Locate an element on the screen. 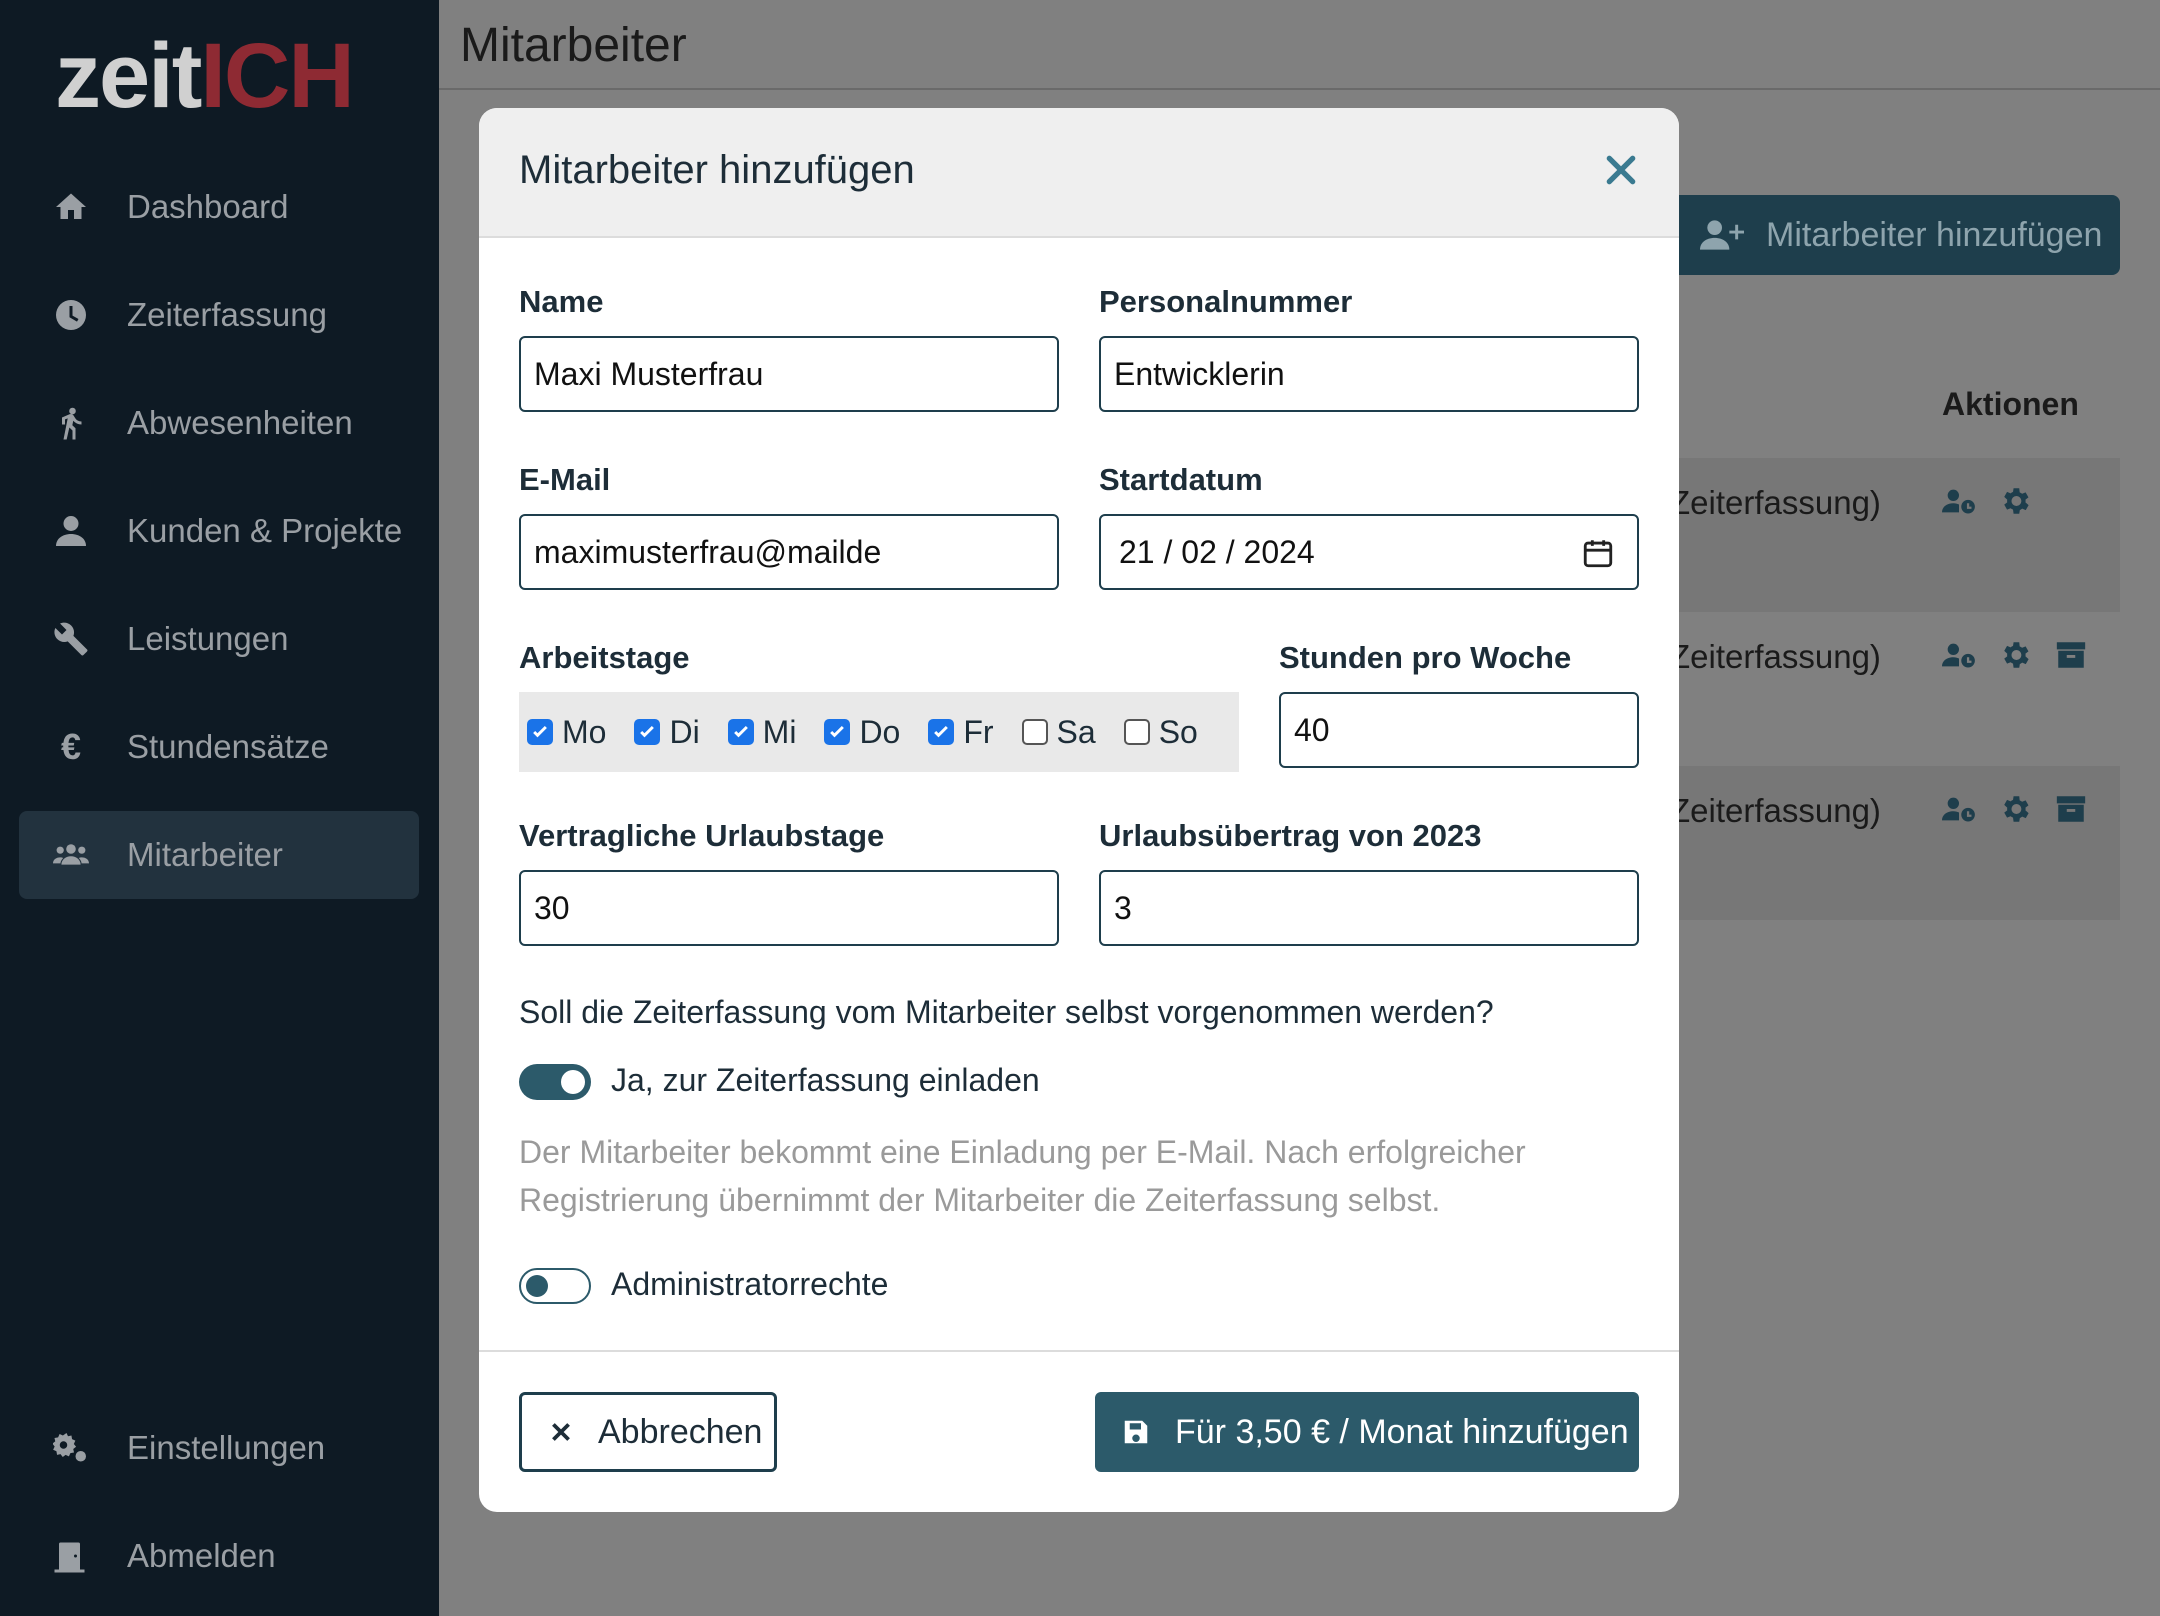 The image size is (2160, 1616). sidebar-item-kunden-projekte: Kunden & Projekte is located at coordinates (219, 531).